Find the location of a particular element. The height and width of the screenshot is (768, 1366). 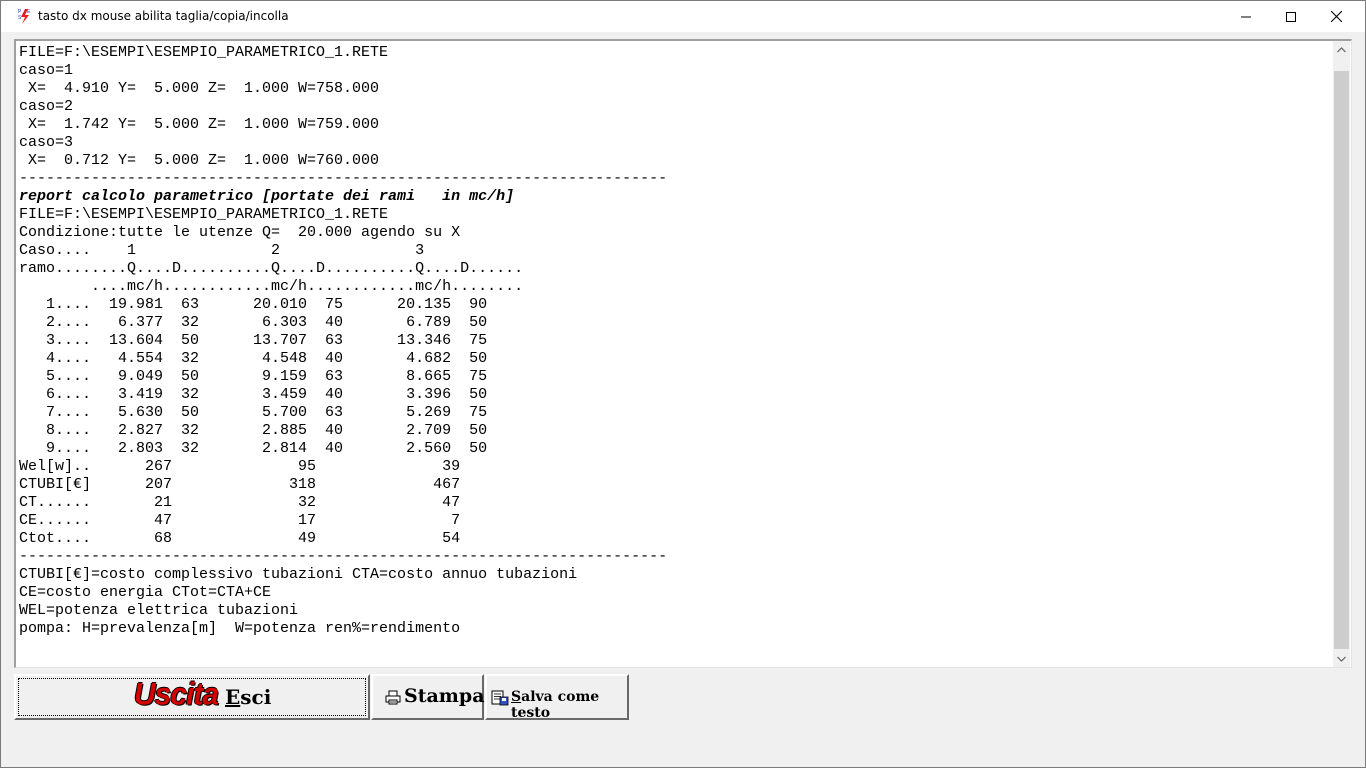

report-line: CT...... 21 32 47 is located at coordinates (240, 502).